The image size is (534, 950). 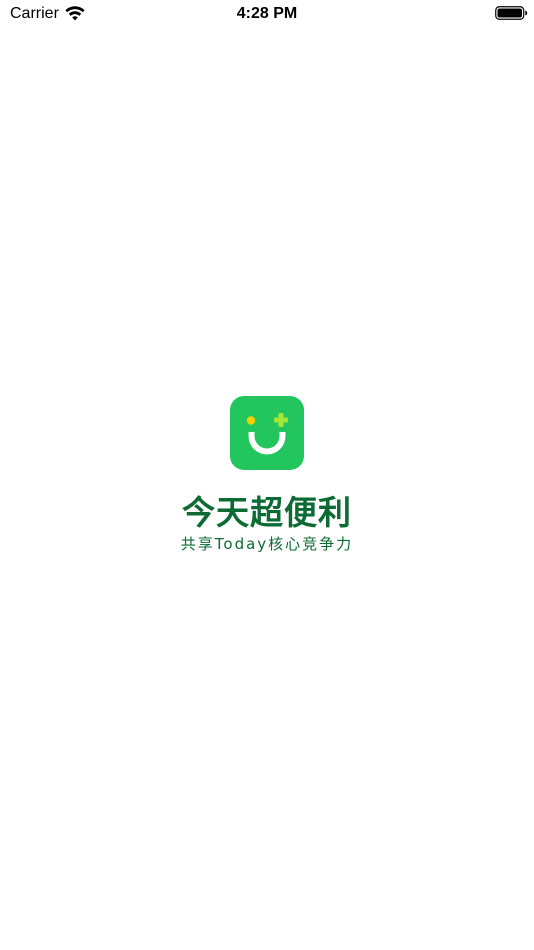 I want to click on smiley-face-icon, so click(x=267, y=433).